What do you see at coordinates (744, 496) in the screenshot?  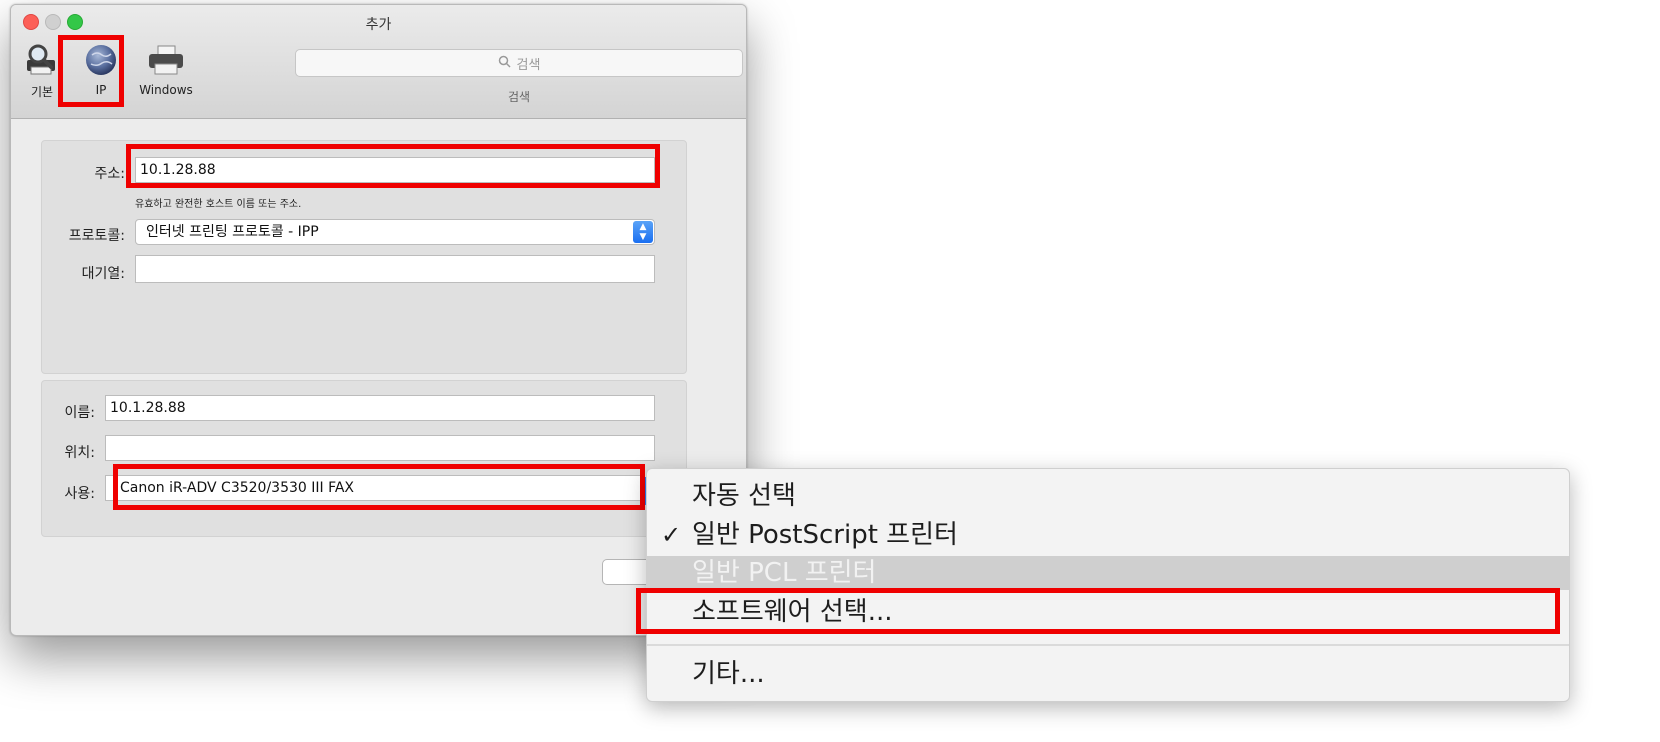 I see `menu-item-label: 자동 선택` at bounding box center [744, 496].